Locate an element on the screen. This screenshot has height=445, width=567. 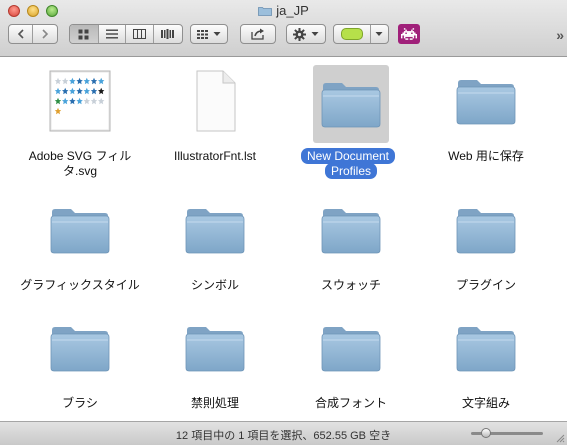
item-label: ブラシ is located at coordinates (80, 403).